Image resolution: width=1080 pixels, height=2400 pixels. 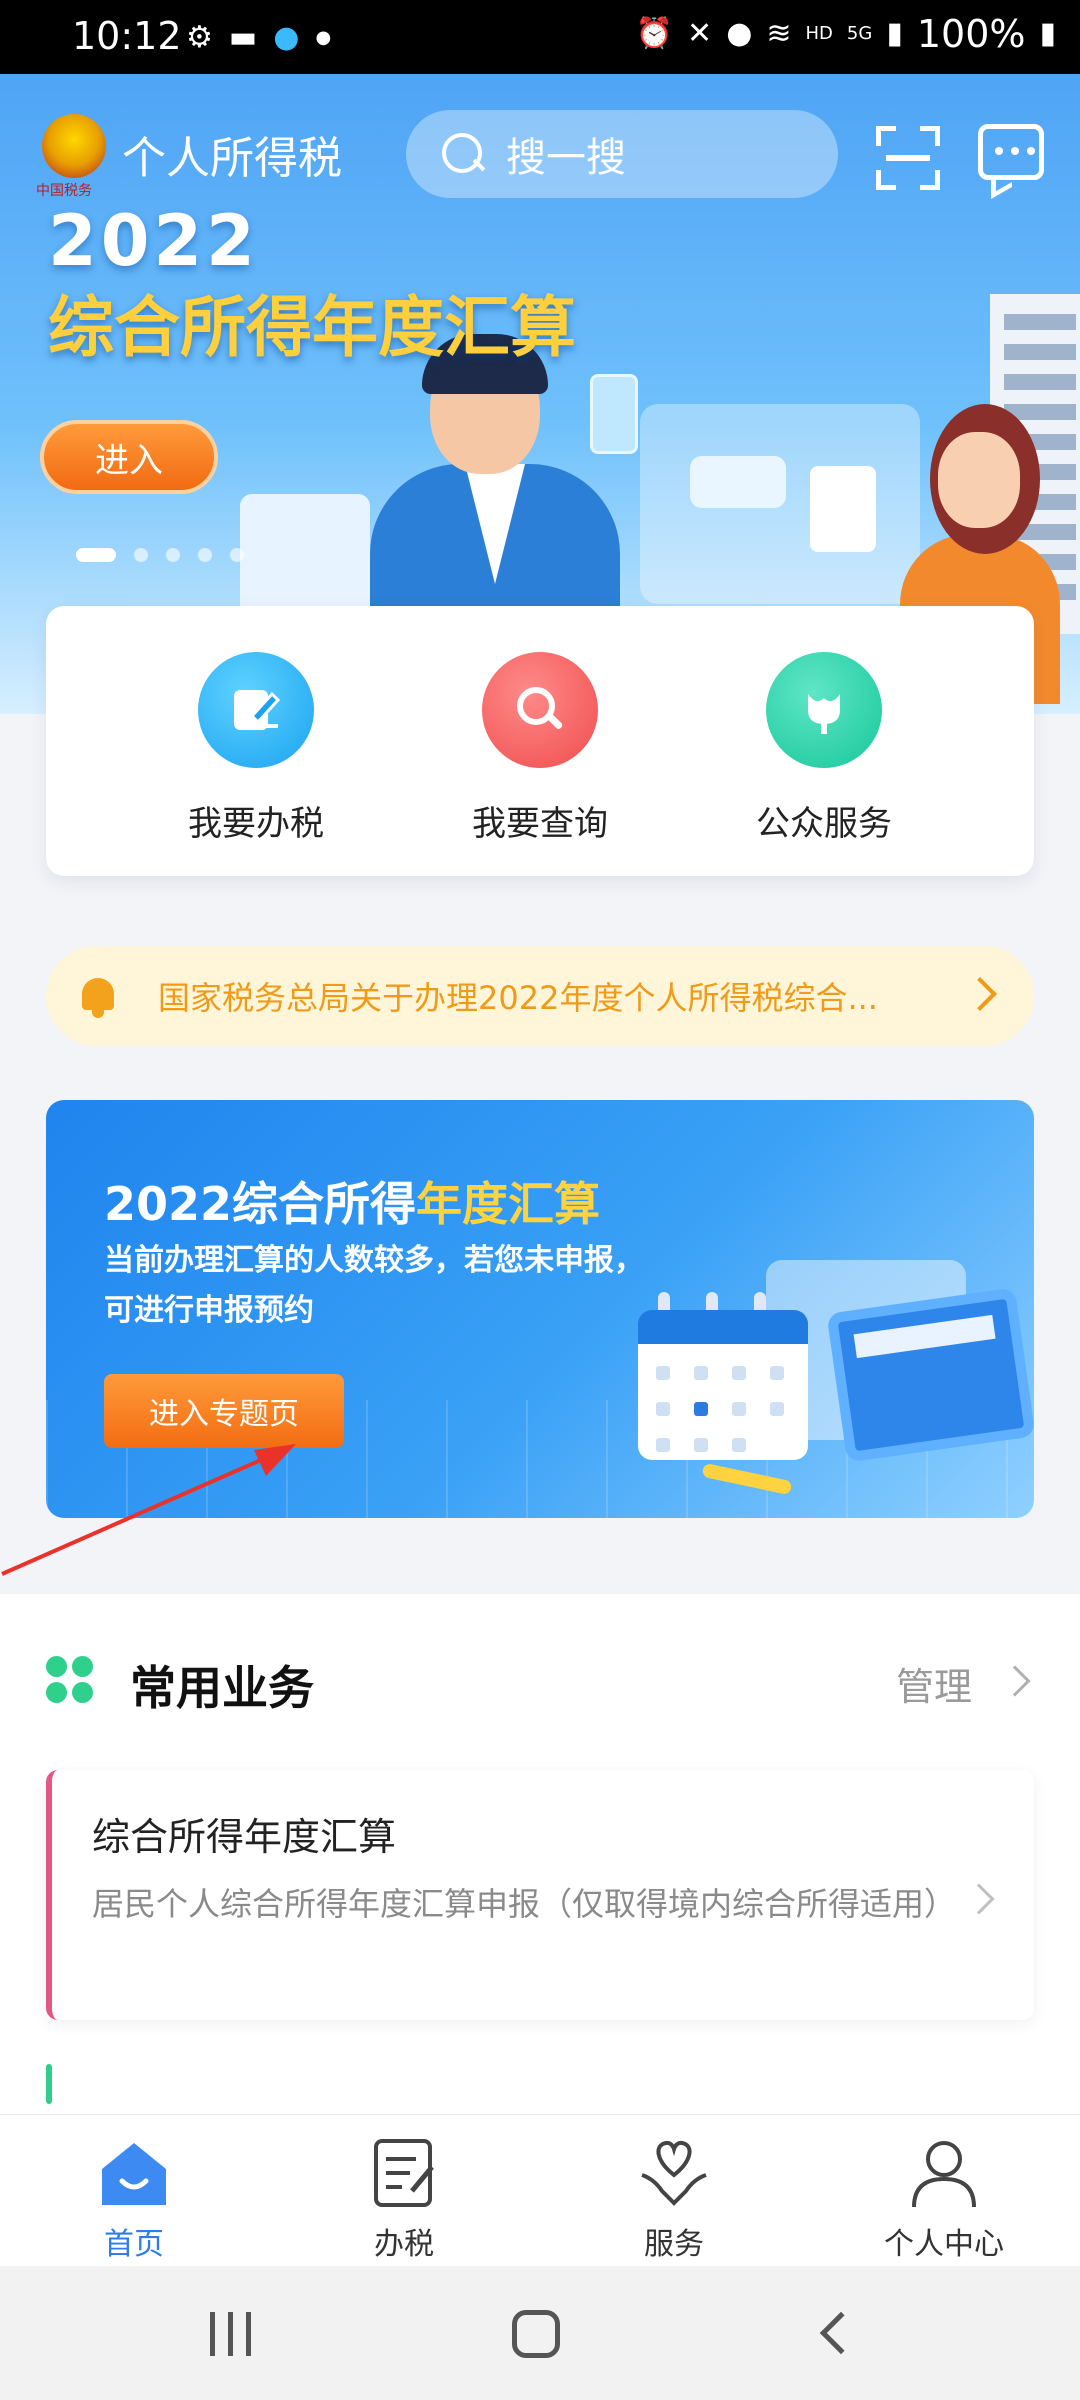 What do you see at coordinates (232, 158) in the screenshot?
I see `app-title: 个人所得税` at bounding box center [232, 158].